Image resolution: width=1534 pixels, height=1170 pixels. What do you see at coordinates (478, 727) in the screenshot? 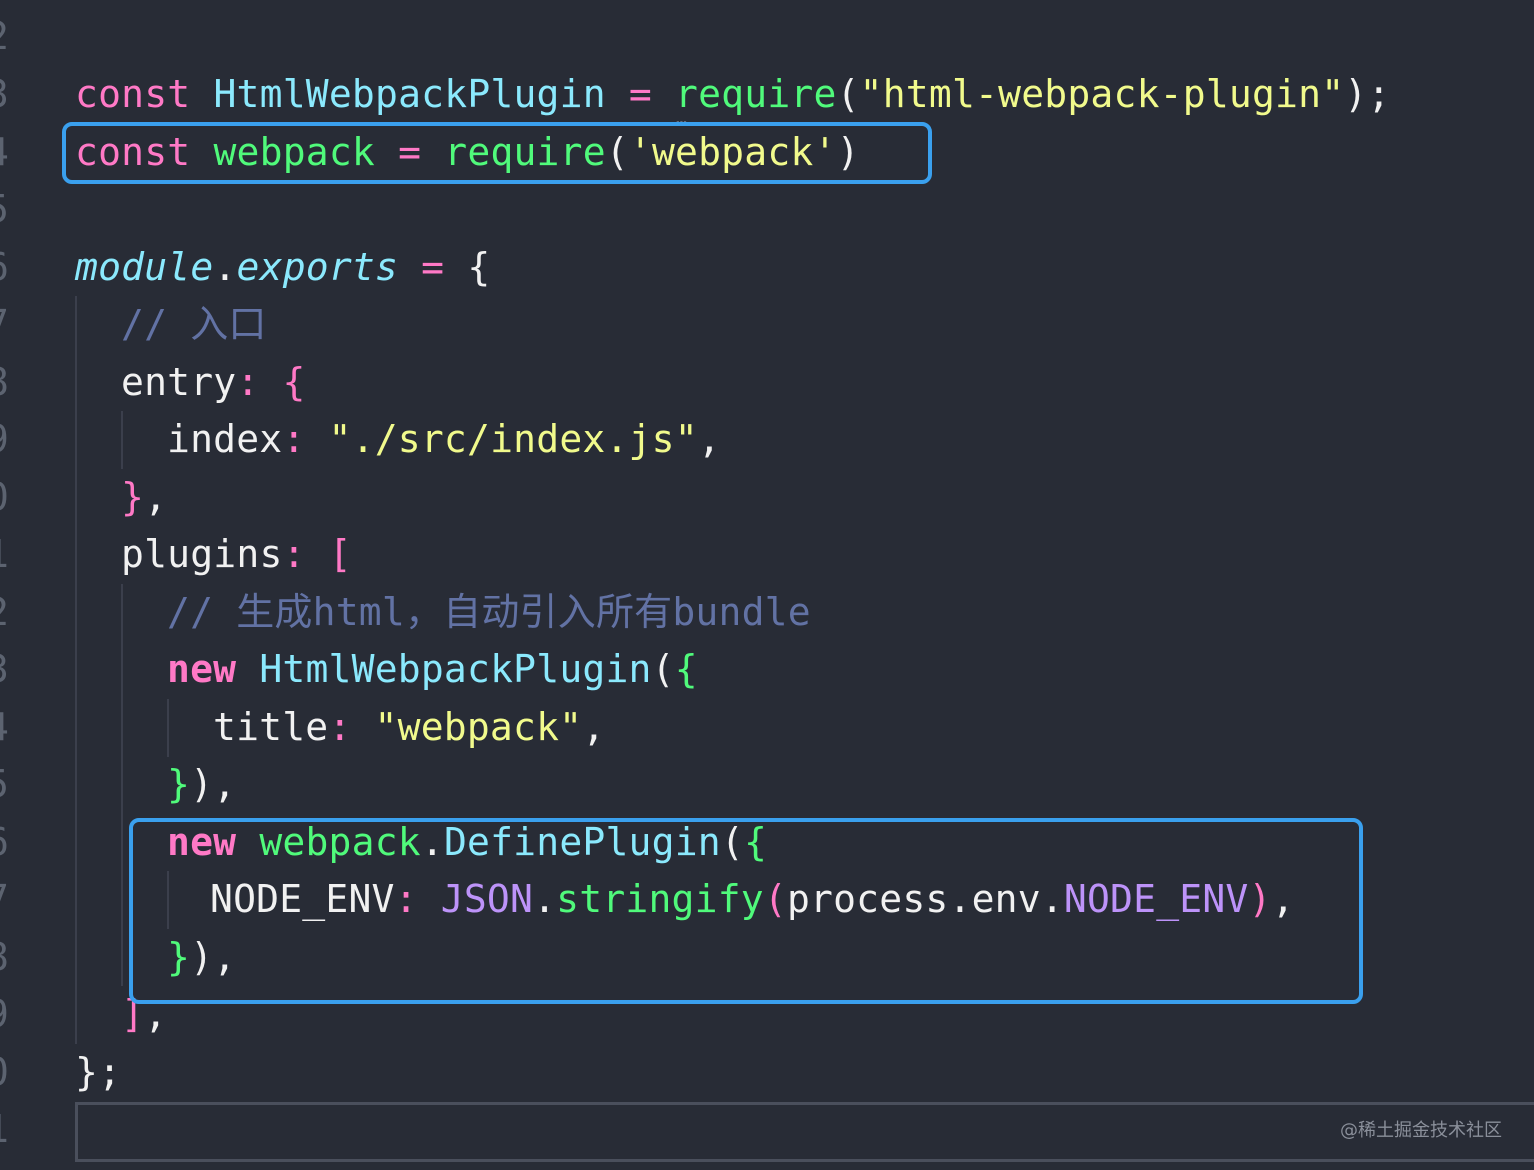
I see `string: "webpack"` at bounding box center [478, 727].